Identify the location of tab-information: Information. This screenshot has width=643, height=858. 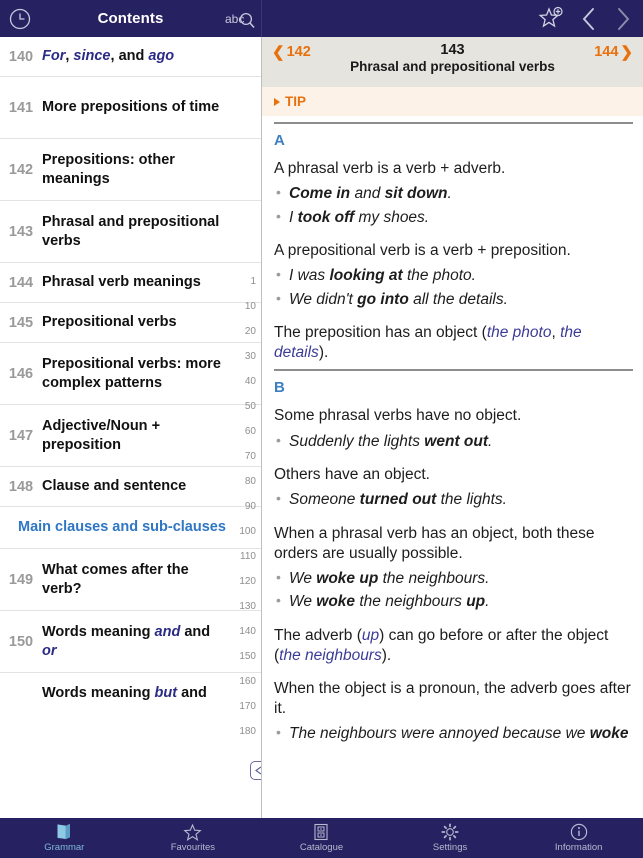
(578, 838).